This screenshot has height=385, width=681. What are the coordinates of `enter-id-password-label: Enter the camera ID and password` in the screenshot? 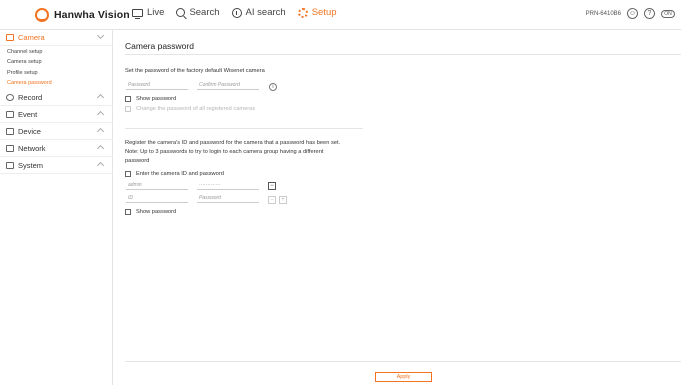 It's located at (180, 174).